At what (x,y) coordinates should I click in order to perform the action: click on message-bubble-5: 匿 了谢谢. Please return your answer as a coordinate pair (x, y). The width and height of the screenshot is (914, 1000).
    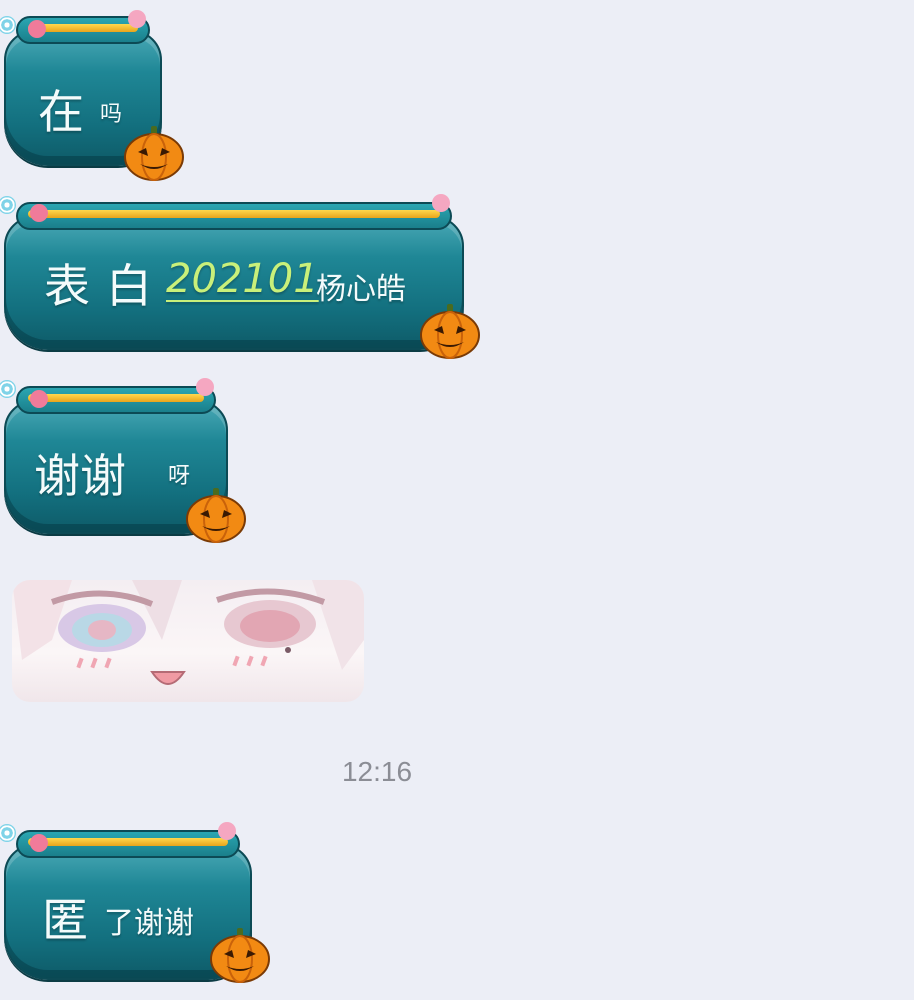
    Looking at the image, I should click on (135, 902).